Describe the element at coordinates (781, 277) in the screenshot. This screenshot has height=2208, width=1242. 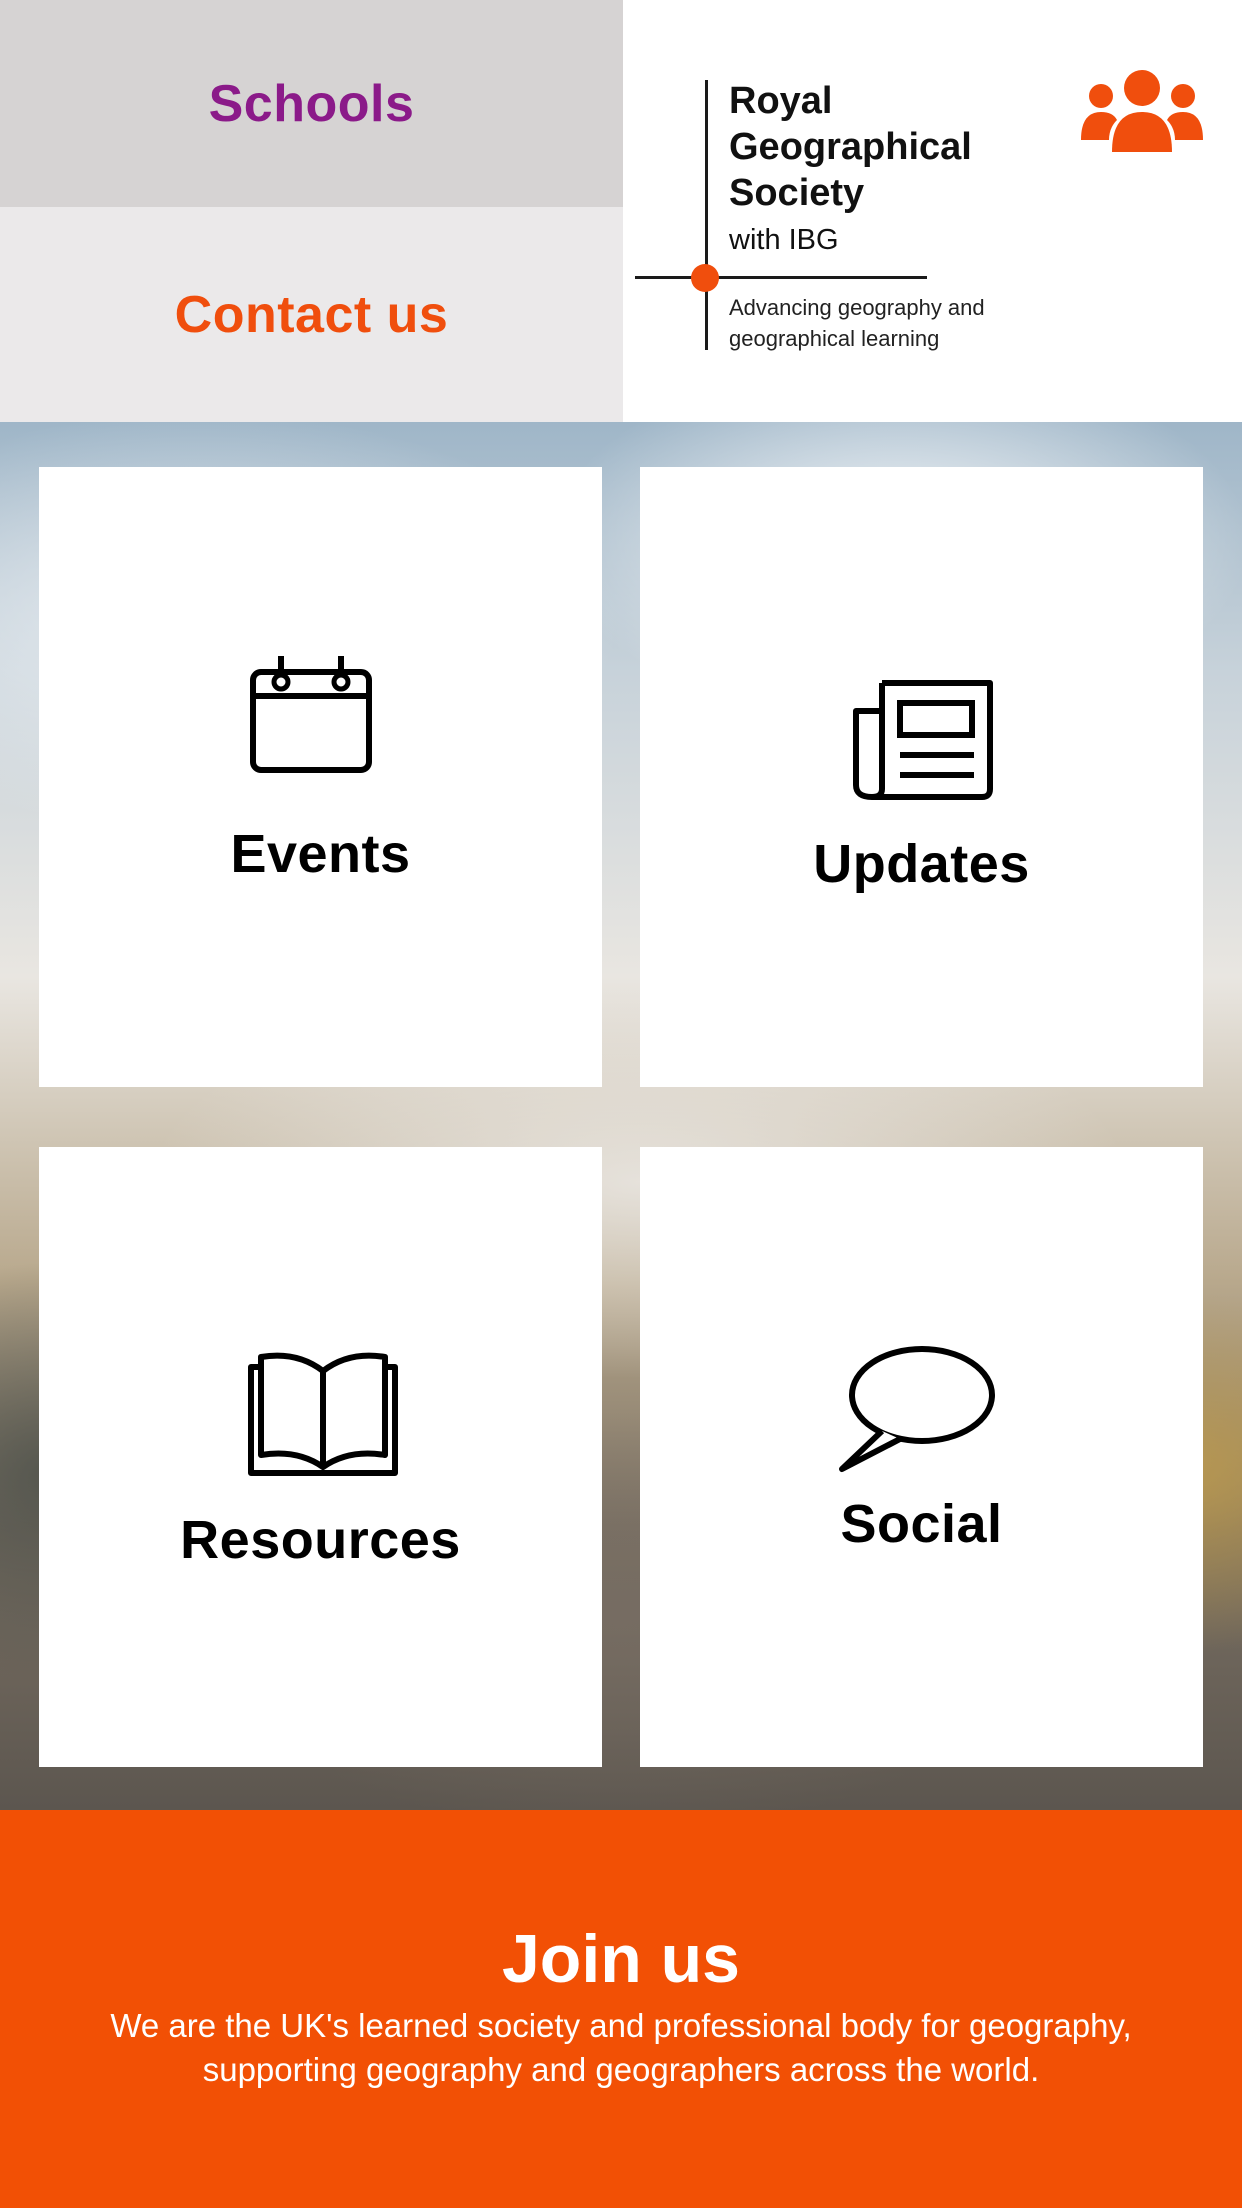
I see `logo-horizontal-line` at that location.